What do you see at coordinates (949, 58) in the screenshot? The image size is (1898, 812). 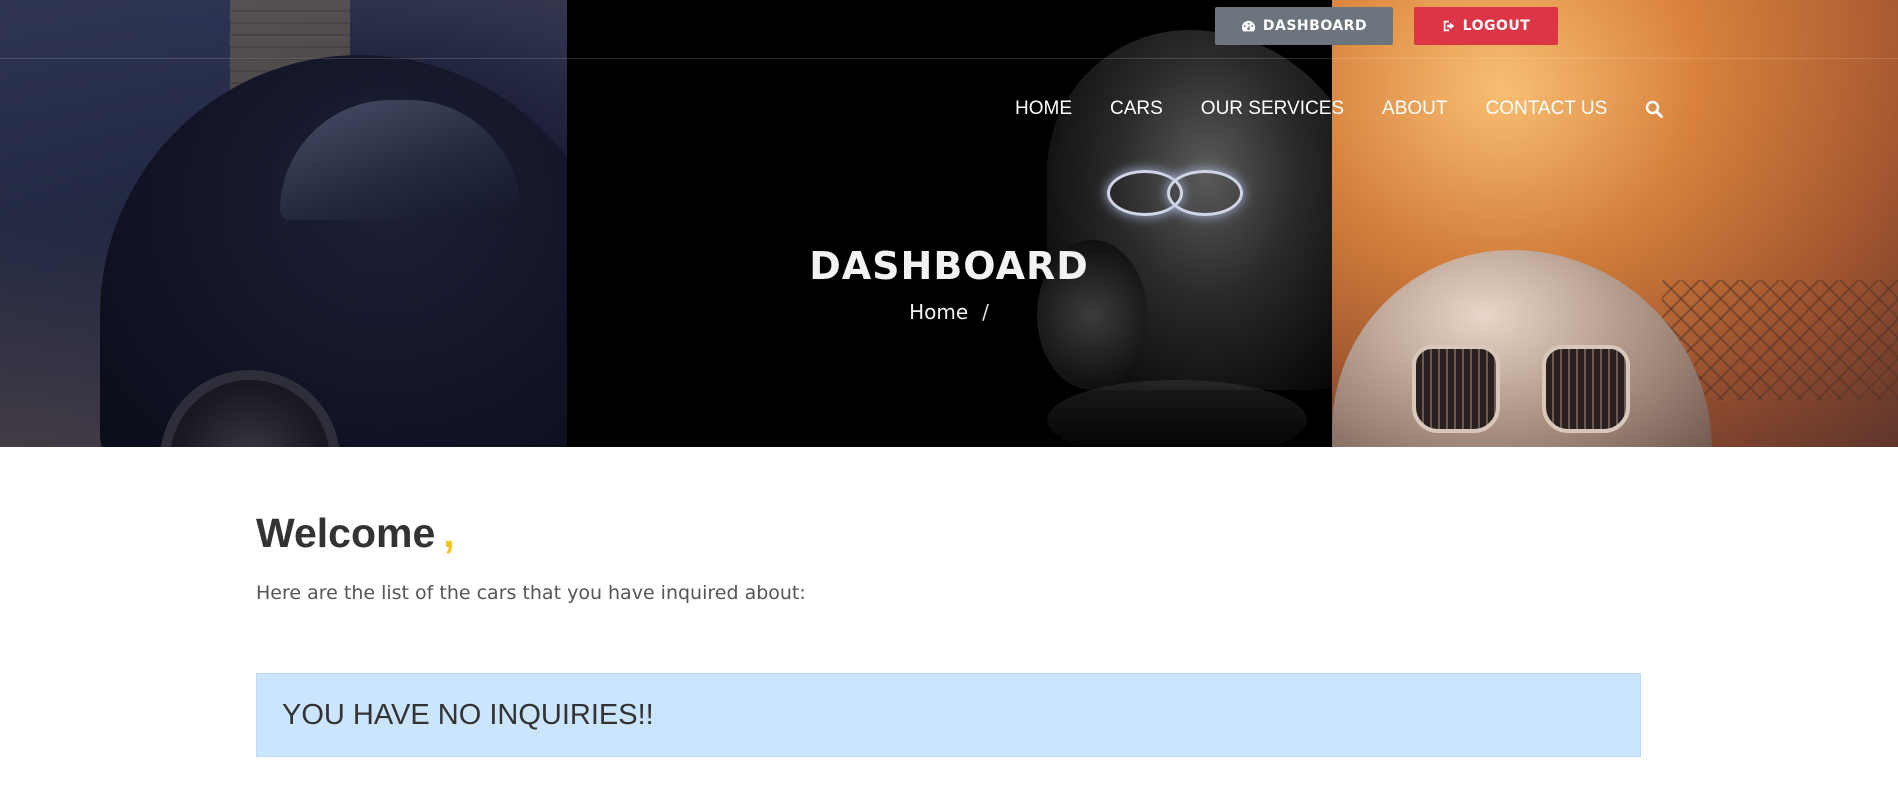 I see `topbar-divider` at bounding box center [949, 58].